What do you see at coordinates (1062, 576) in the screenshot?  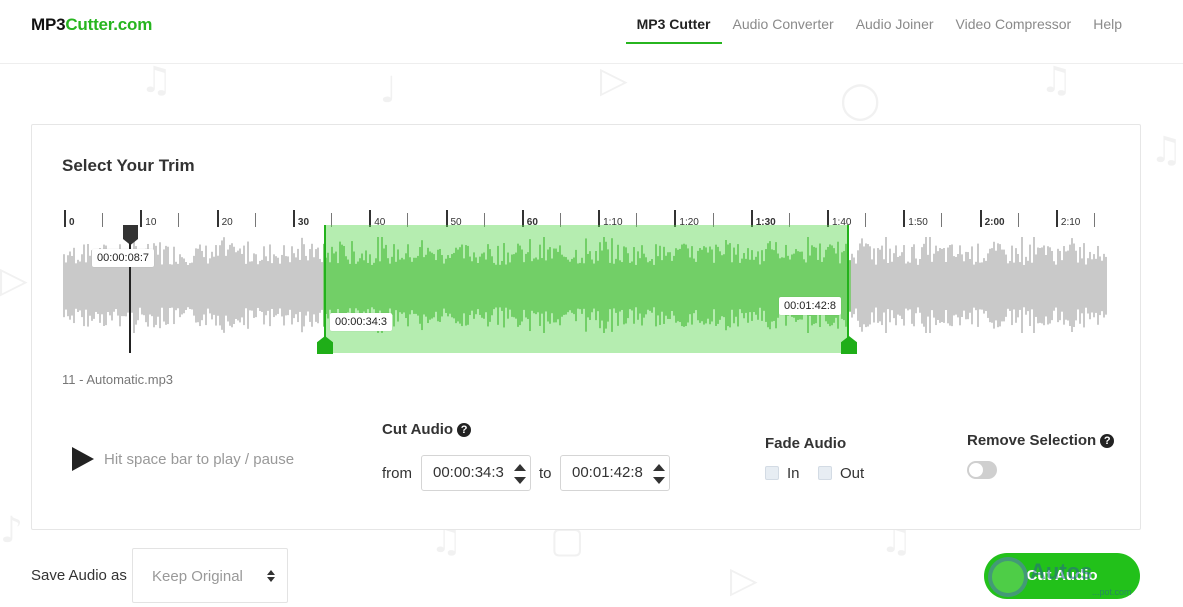 I see `cut-audio-button: Cut Audio` at bounding box center [1062, 576].